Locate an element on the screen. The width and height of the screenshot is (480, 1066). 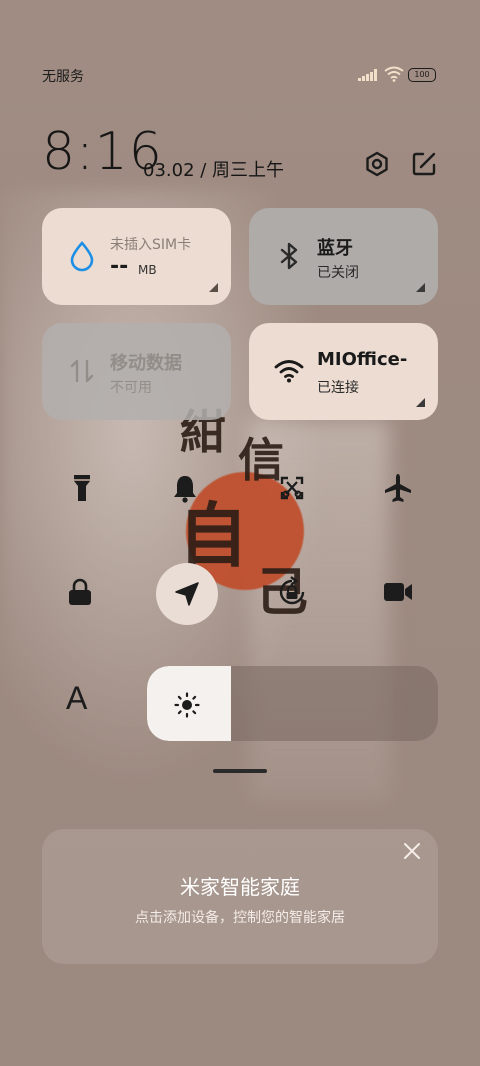
wifi-status: 已连接 is located at coordinates (338, 388).